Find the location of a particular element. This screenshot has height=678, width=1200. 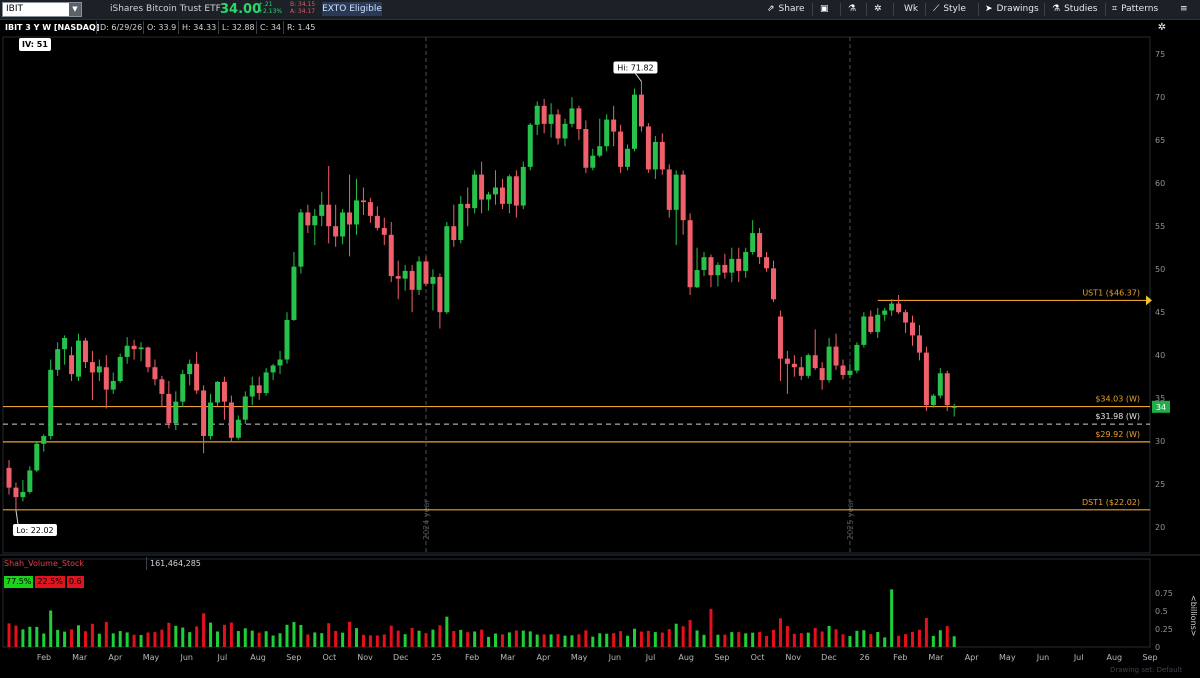

x-tick-label: Aug is located at coordinates (686, 657).